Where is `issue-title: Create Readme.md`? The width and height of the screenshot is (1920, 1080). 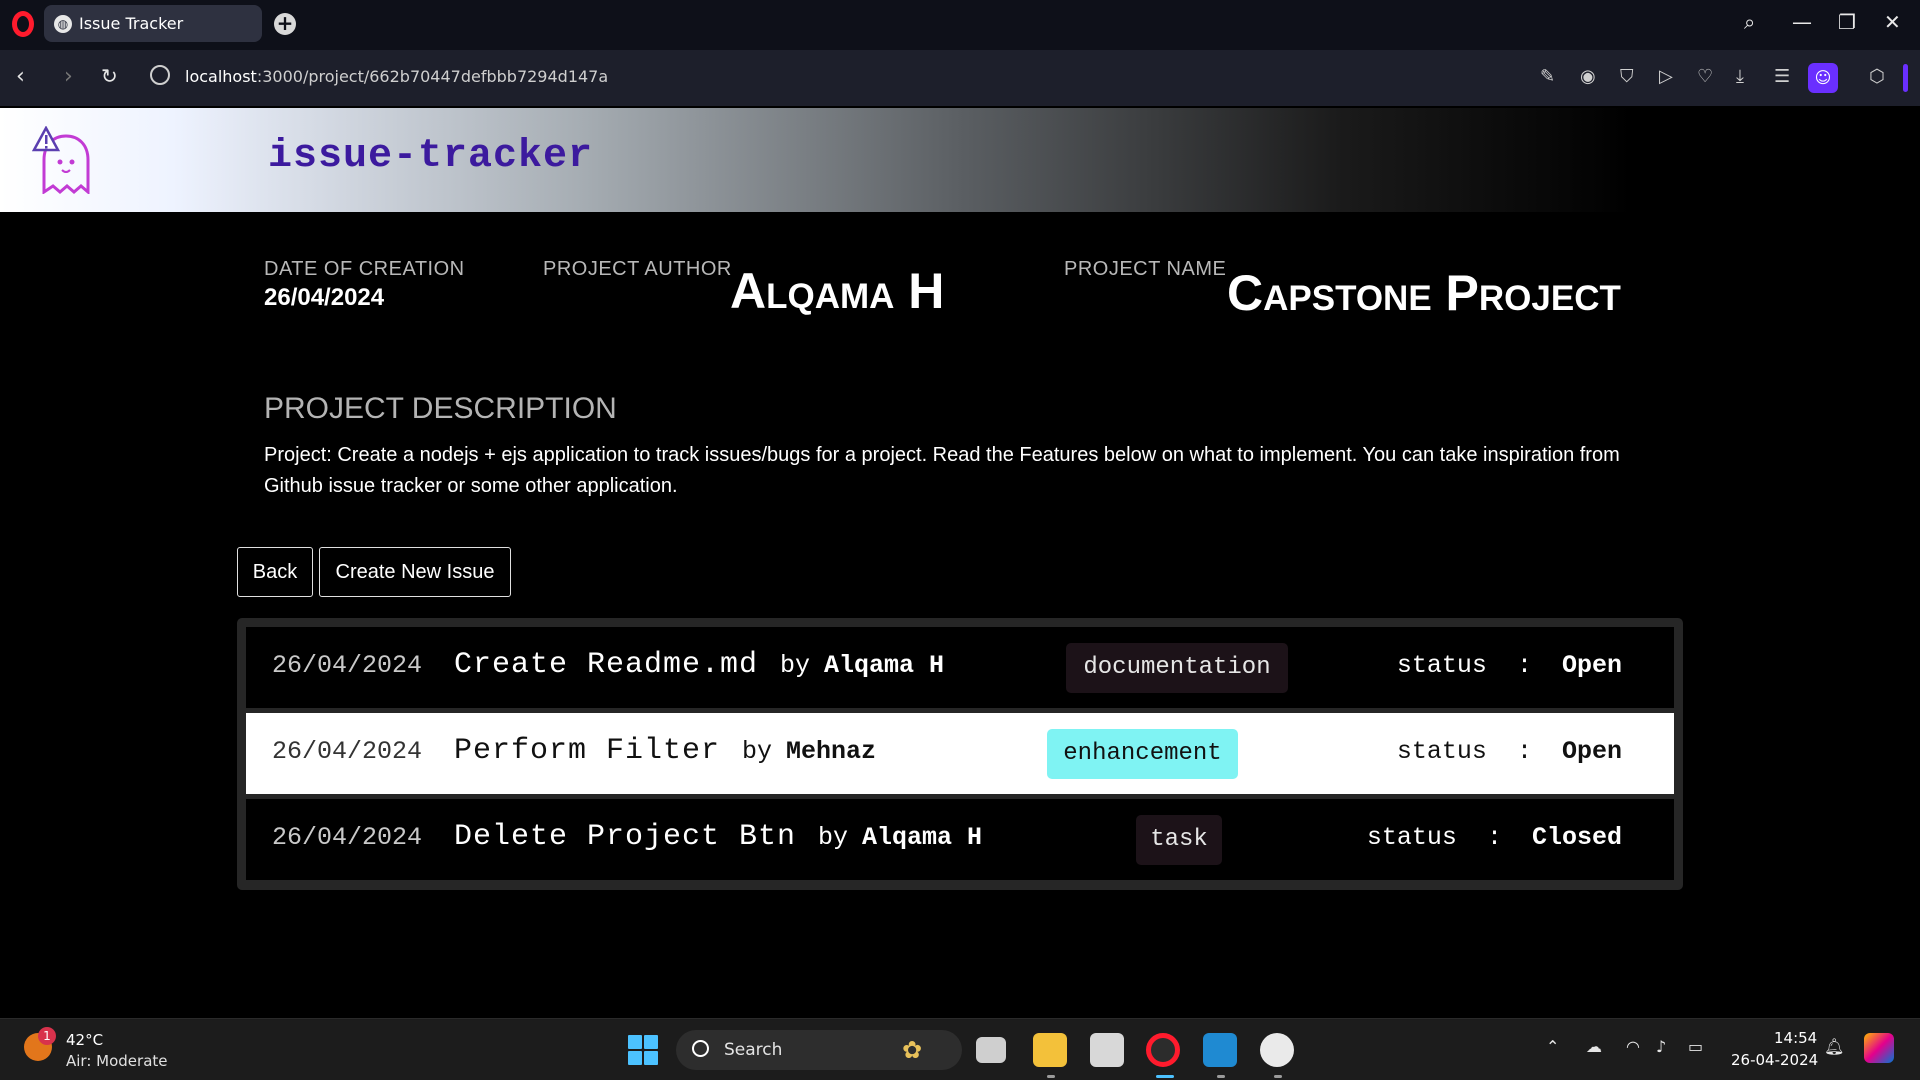 issue-title: Create Readme.md is located at coordinates (606, 665).